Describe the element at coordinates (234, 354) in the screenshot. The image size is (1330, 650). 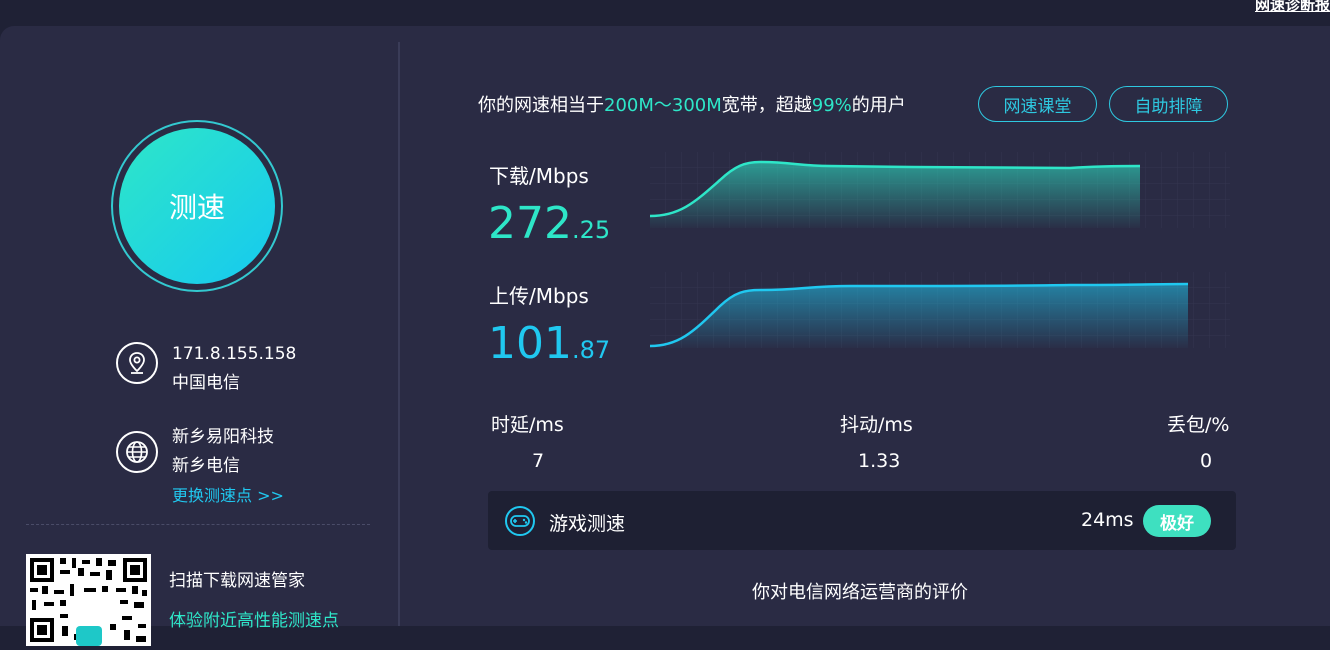
I see `ip-address: 171.8.155.158` at that location.